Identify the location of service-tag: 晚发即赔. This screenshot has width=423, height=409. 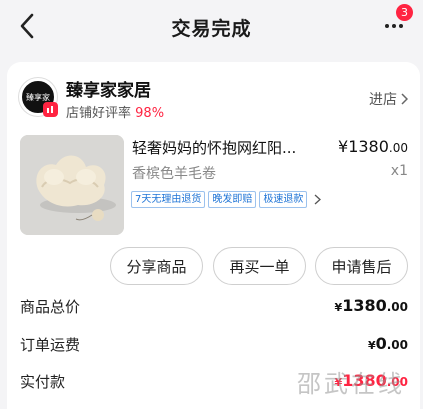
(232, 199).